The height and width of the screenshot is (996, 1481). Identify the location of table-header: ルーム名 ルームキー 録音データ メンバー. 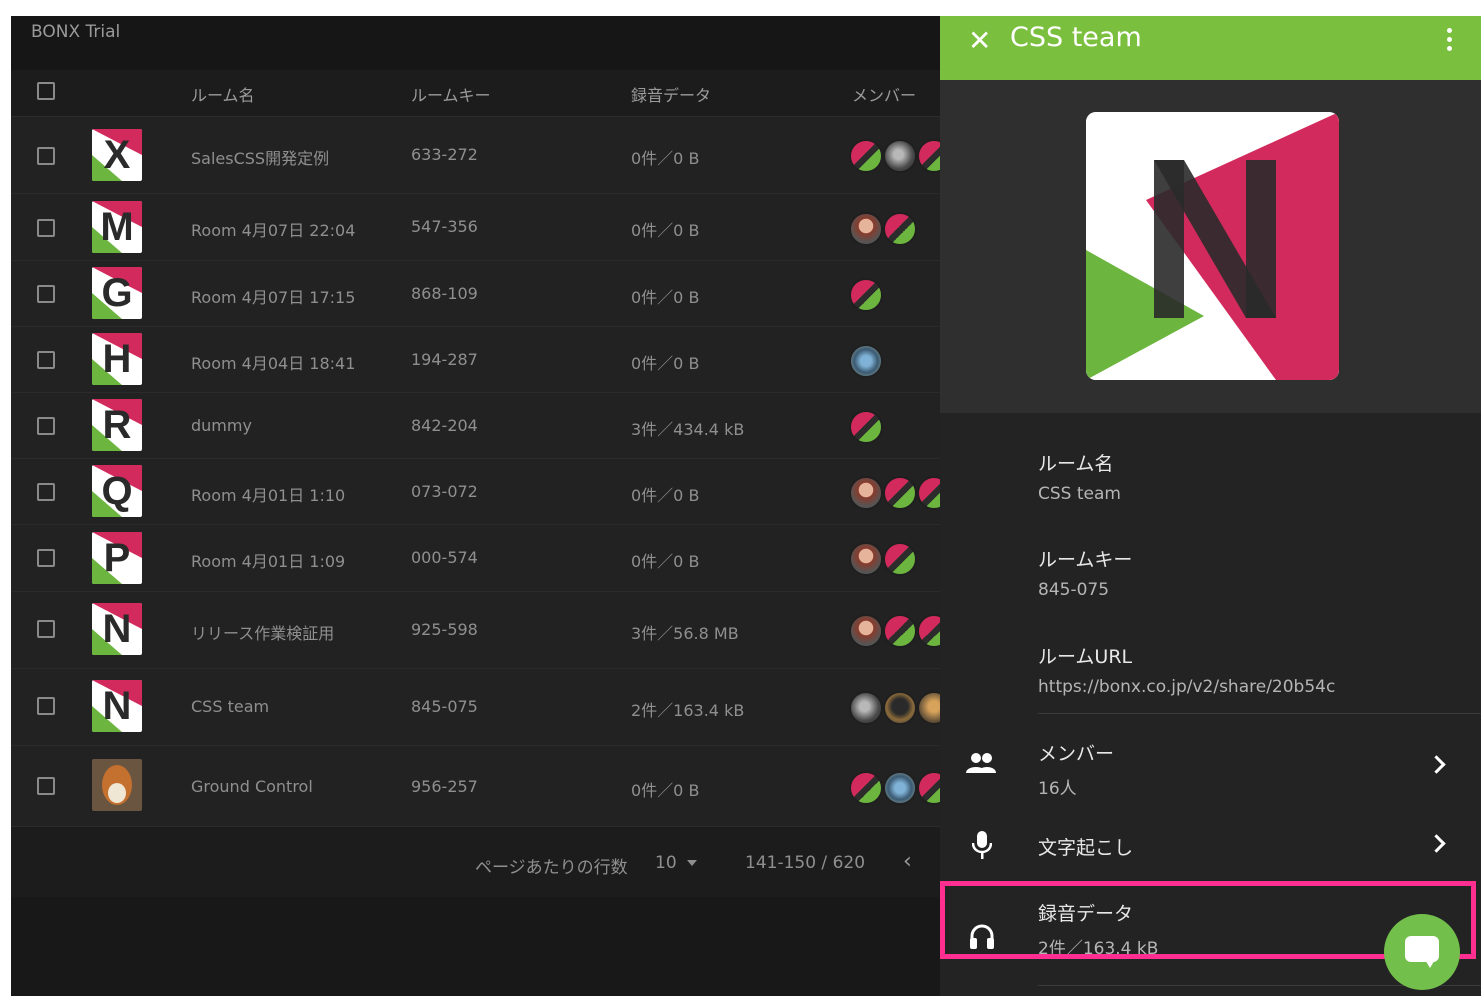
(475, 93).